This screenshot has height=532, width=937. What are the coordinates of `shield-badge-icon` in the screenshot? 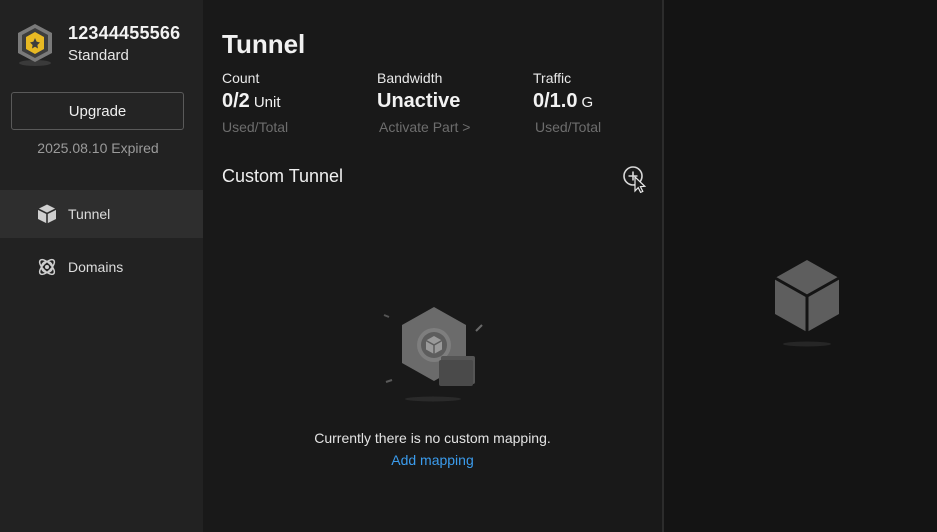 It's located at (35, 45).